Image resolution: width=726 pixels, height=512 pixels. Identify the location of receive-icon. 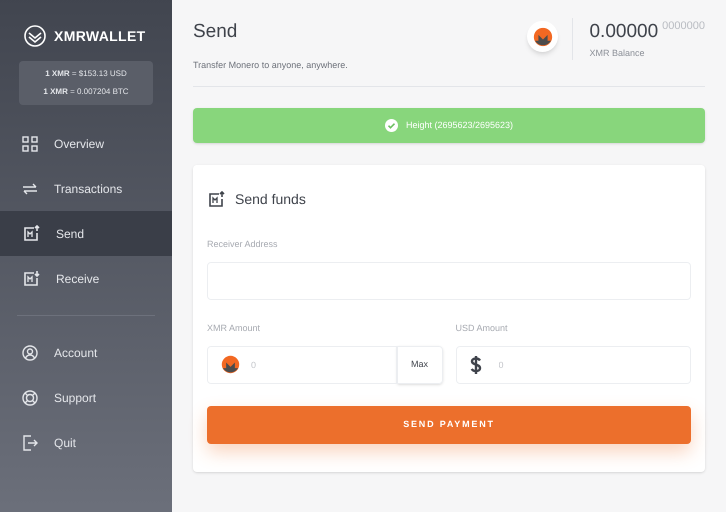
(31, 279).